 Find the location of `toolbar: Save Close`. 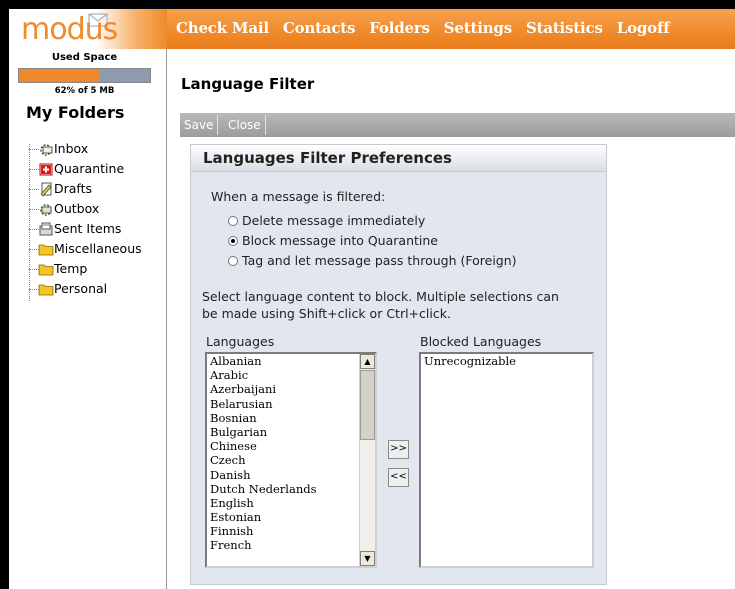

toolbar: Save Close is located at coordinates (457, 125).